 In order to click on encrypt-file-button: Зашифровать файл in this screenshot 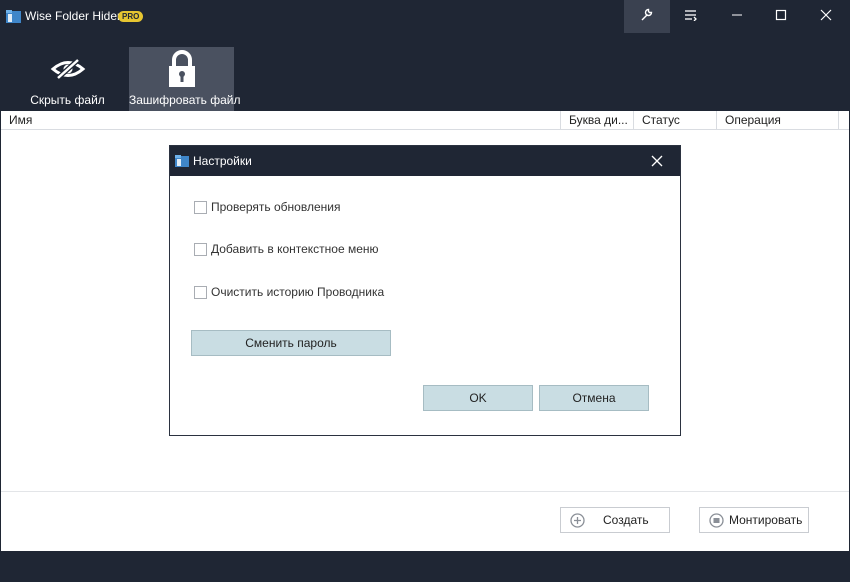, I will do `click(185, 79)`.